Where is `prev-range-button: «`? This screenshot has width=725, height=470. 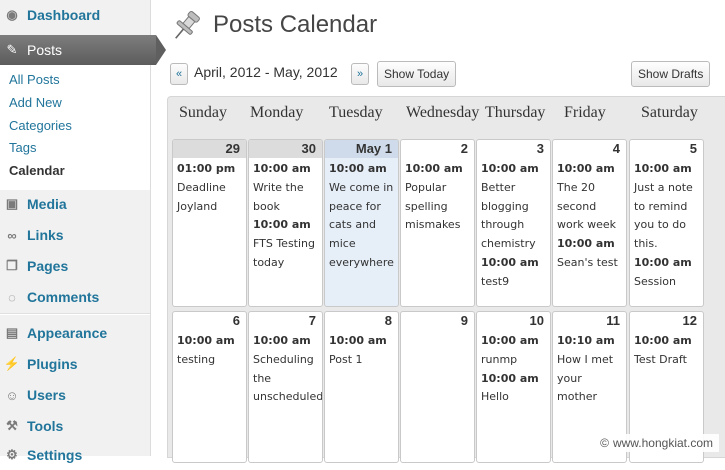
prev-range-button: « is located at coordinates (179, 74).